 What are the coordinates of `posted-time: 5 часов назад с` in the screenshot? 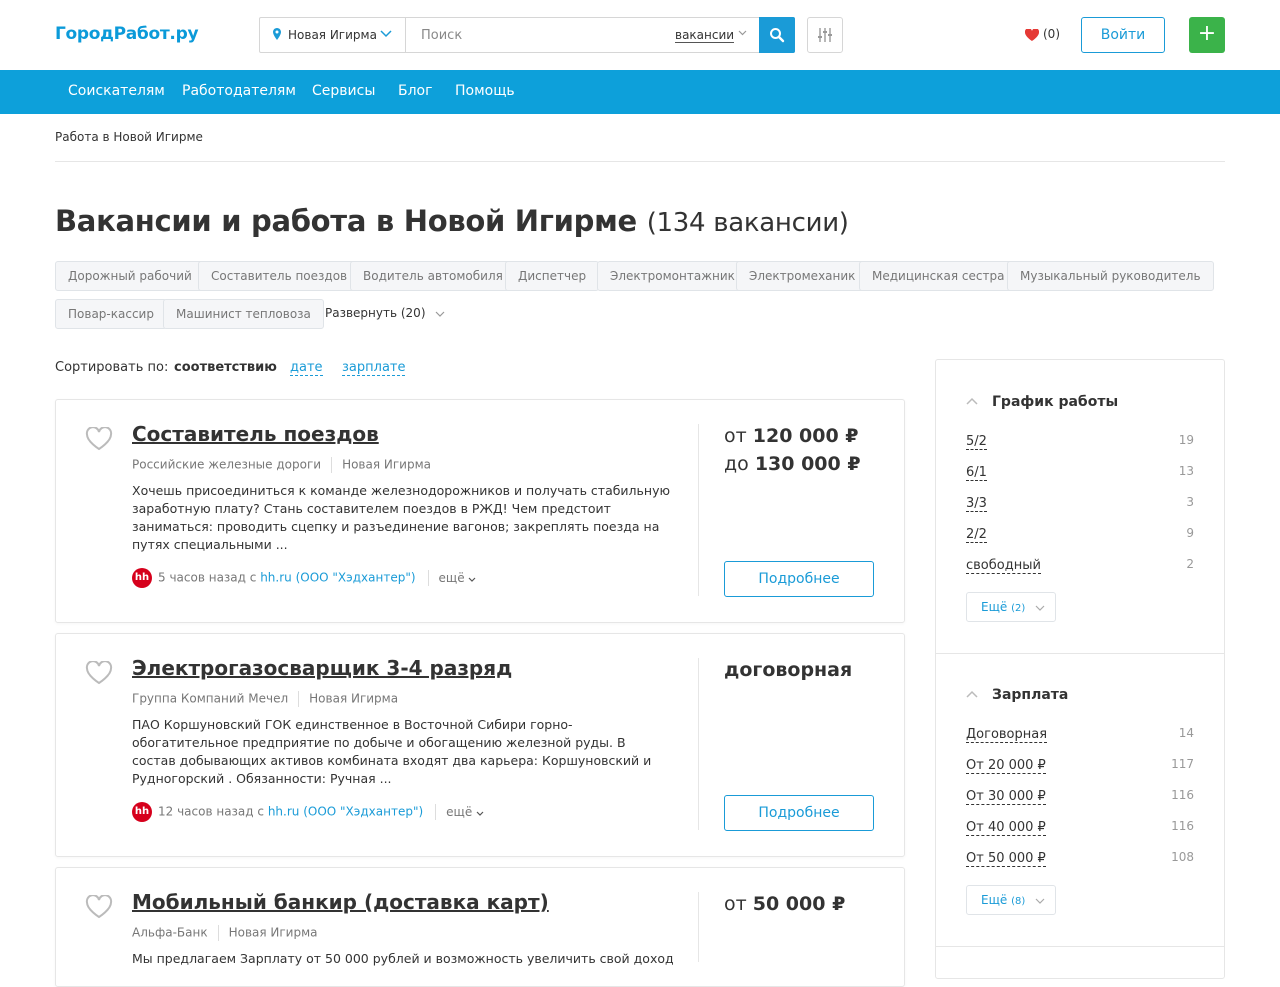 It's located at (207, 577).